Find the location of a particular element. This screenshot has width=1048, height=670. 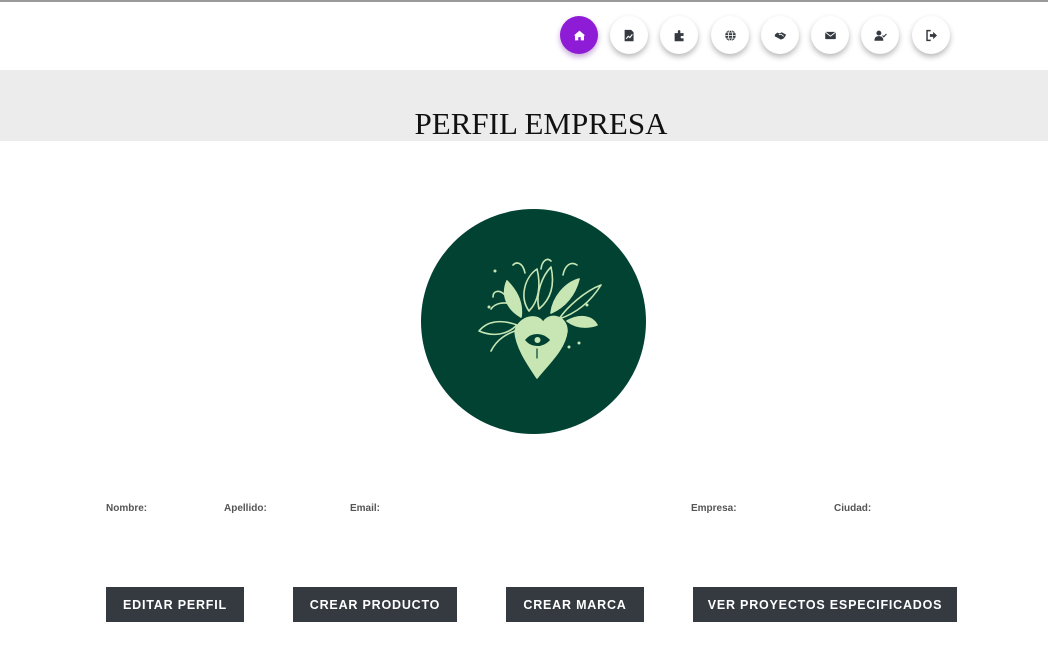

empresa-label: Empresa: is located at coordinates (714, 508).